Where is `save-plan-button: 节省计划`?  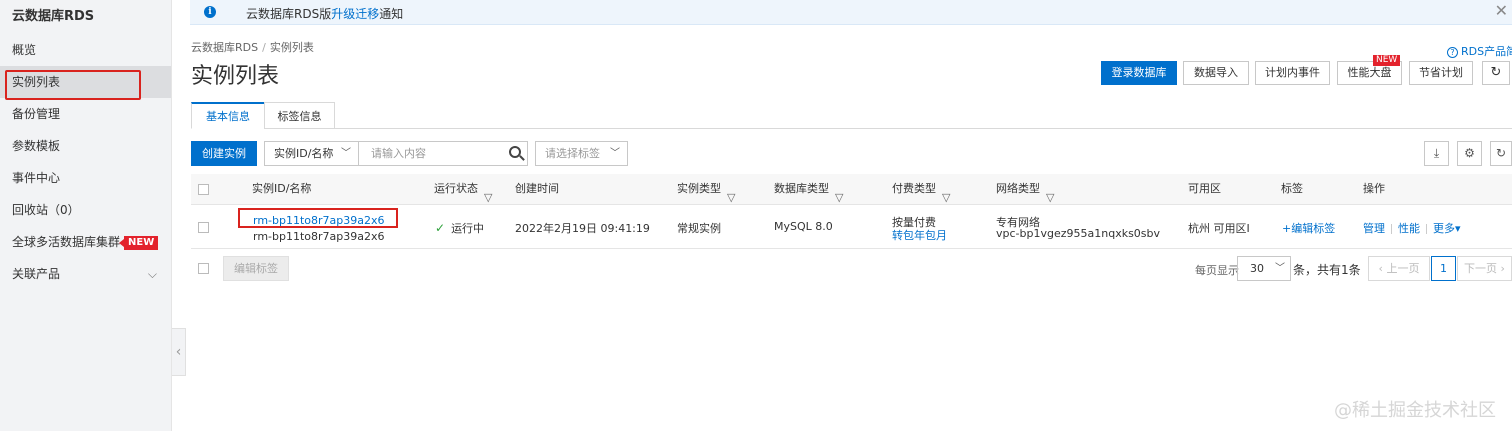
save-plan-button: 节省计划 is located at coordinates (1441, 73).